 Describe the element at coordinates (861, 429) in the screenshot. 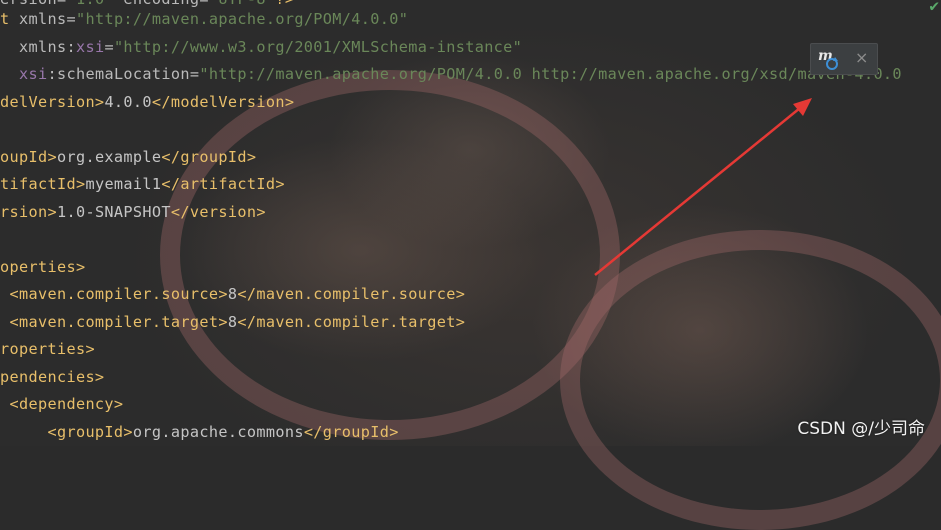

I see `watermark: CSDN @/少司命` at that location.